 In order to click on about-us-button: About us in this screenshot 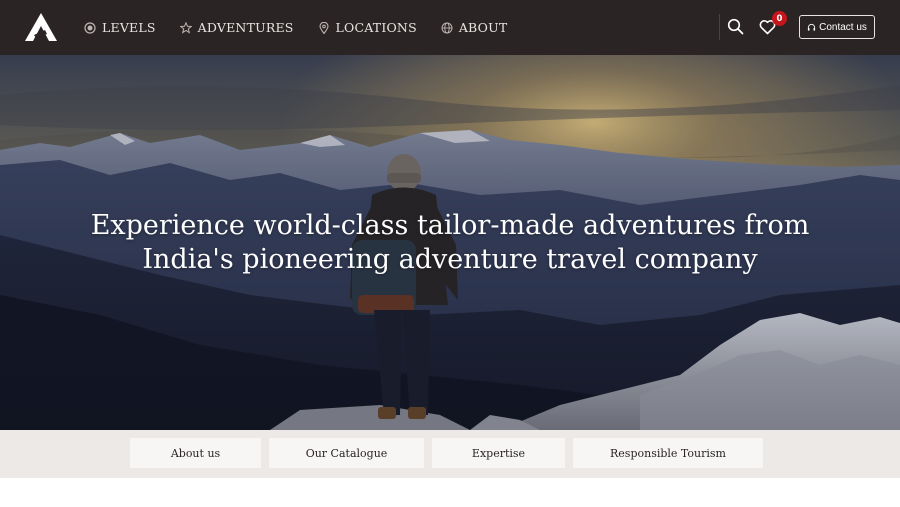, I will do `click(195, 453)`.